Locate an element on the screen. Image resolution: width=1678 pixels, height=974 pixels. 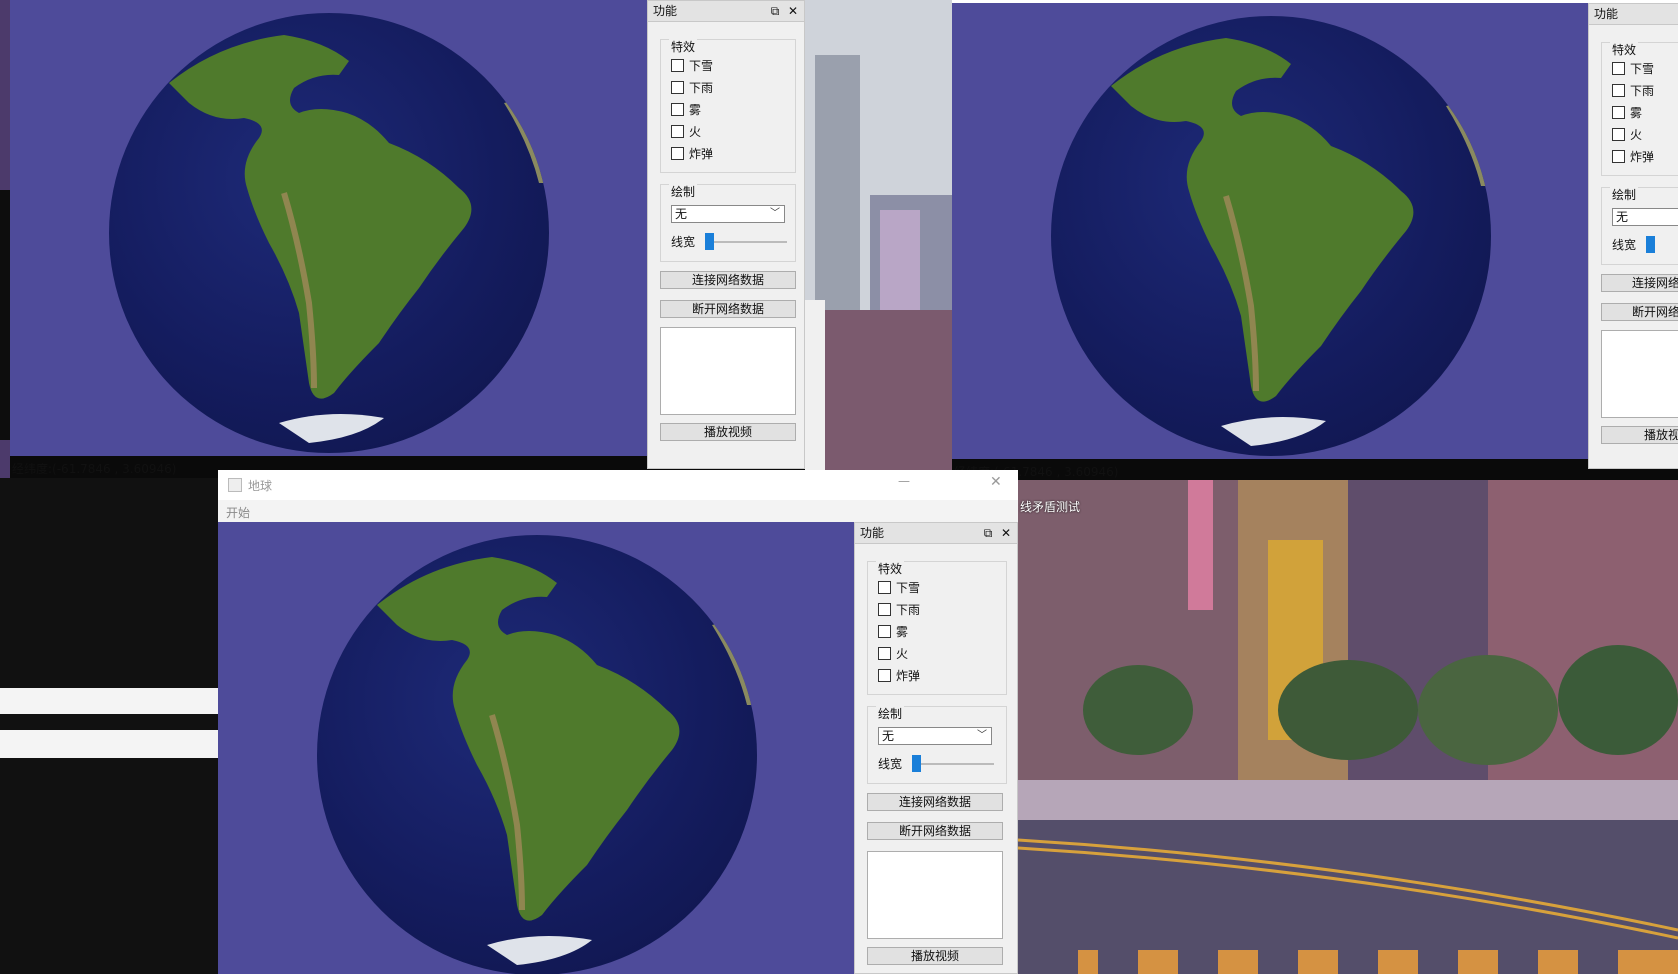
function-panel-top-right: 功能 特效 下雪 下雨 雾 火 炸弹 绘制 无 线宽 连接网络 断开网络 播放视 is located at coordinates (1633, 236).